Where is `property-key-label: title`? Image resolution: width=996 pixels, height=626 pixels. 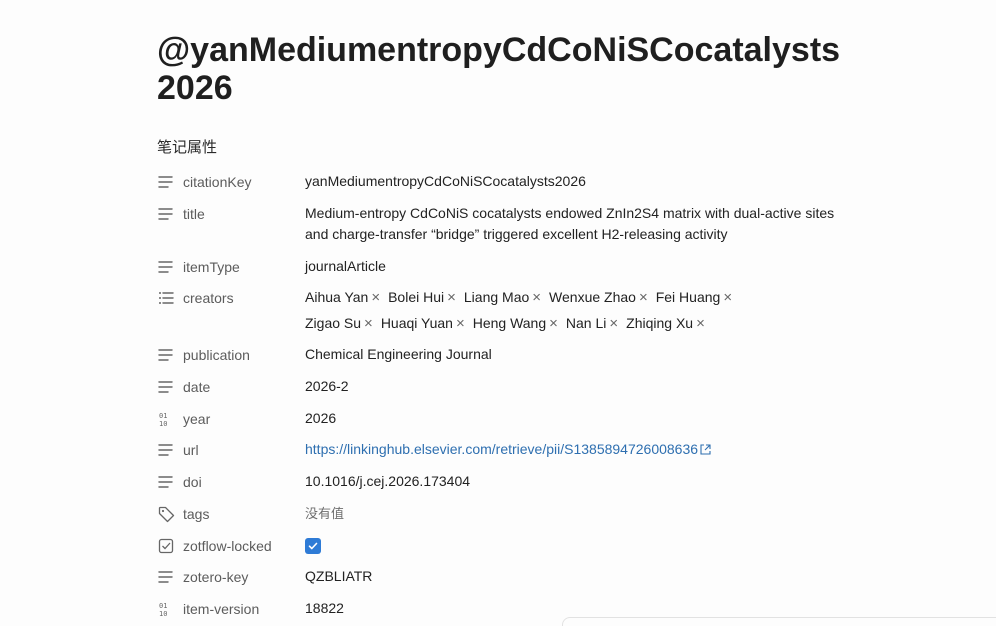 property-key-label: title is located at coordinates (194, 214).